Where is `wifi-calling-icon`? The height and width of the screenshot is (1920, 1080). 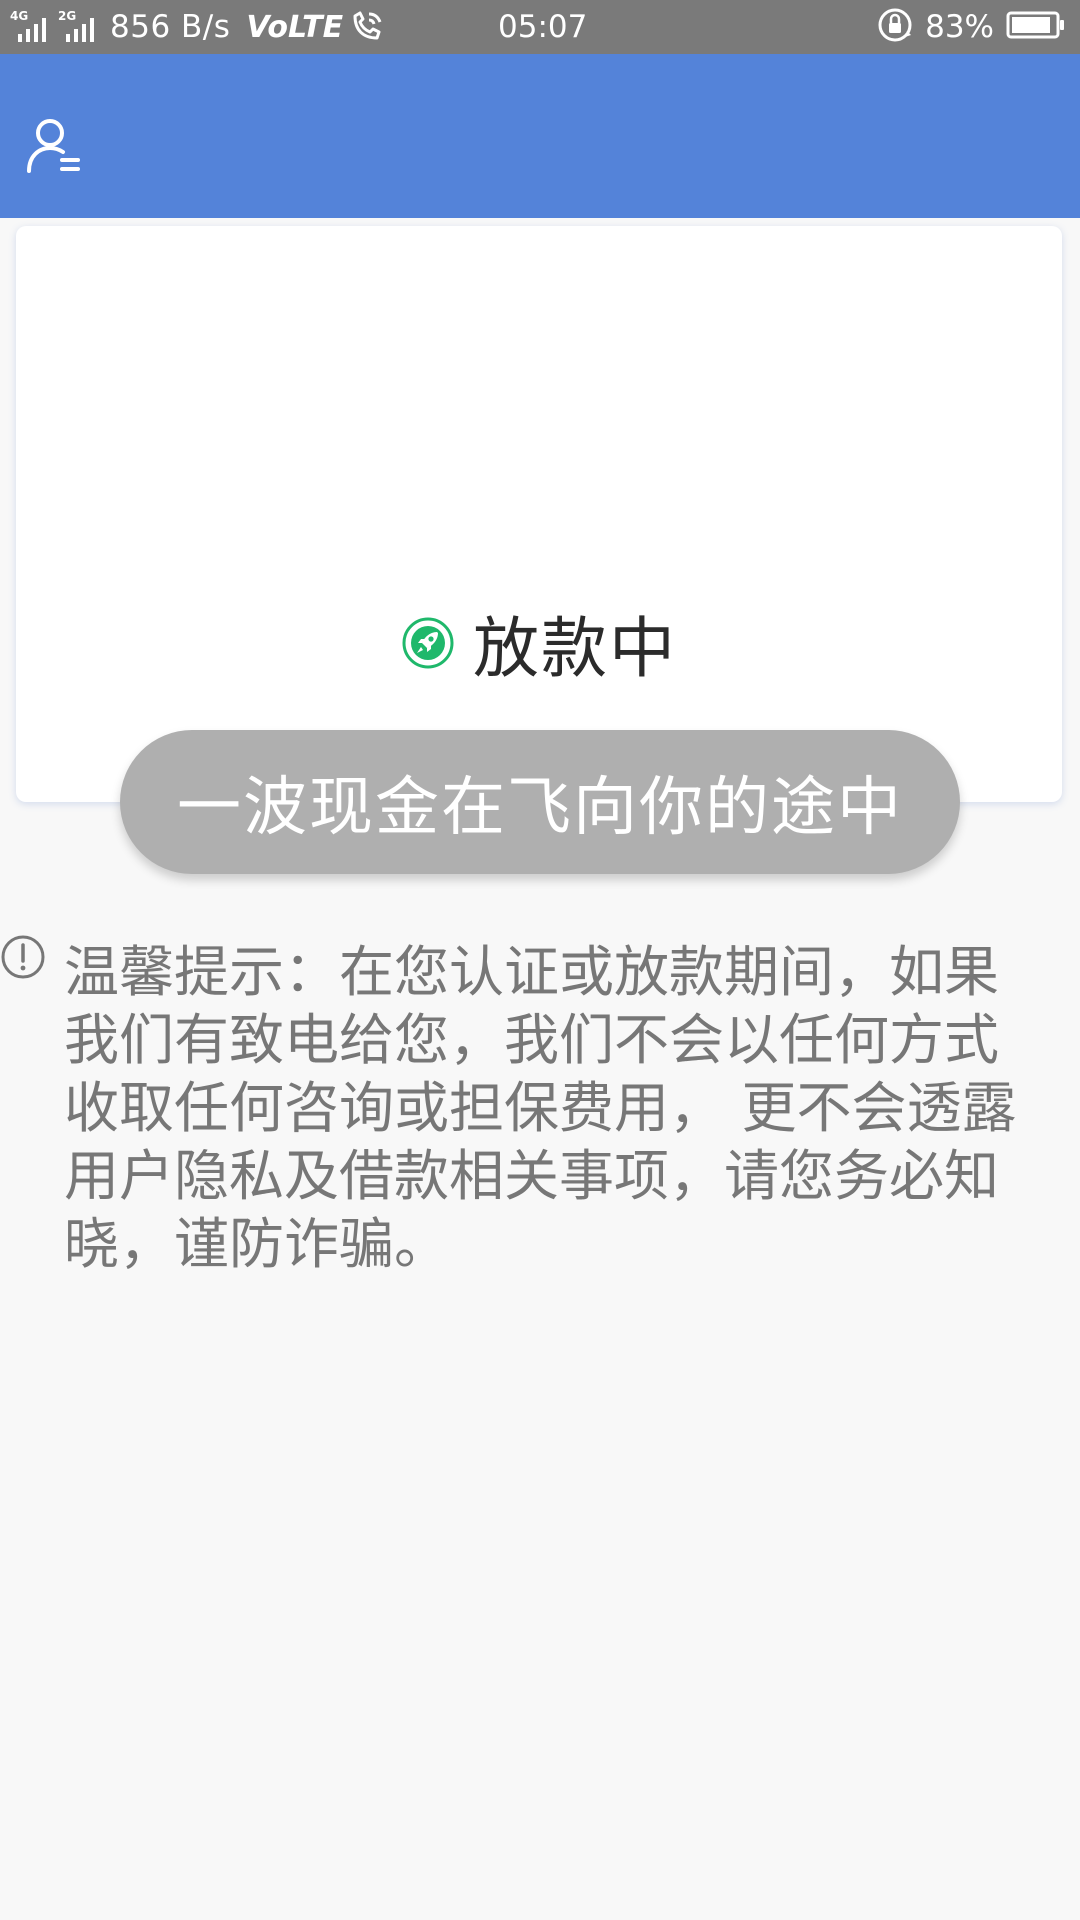
wifi-calling-icon is located at coordinates (367, 27).